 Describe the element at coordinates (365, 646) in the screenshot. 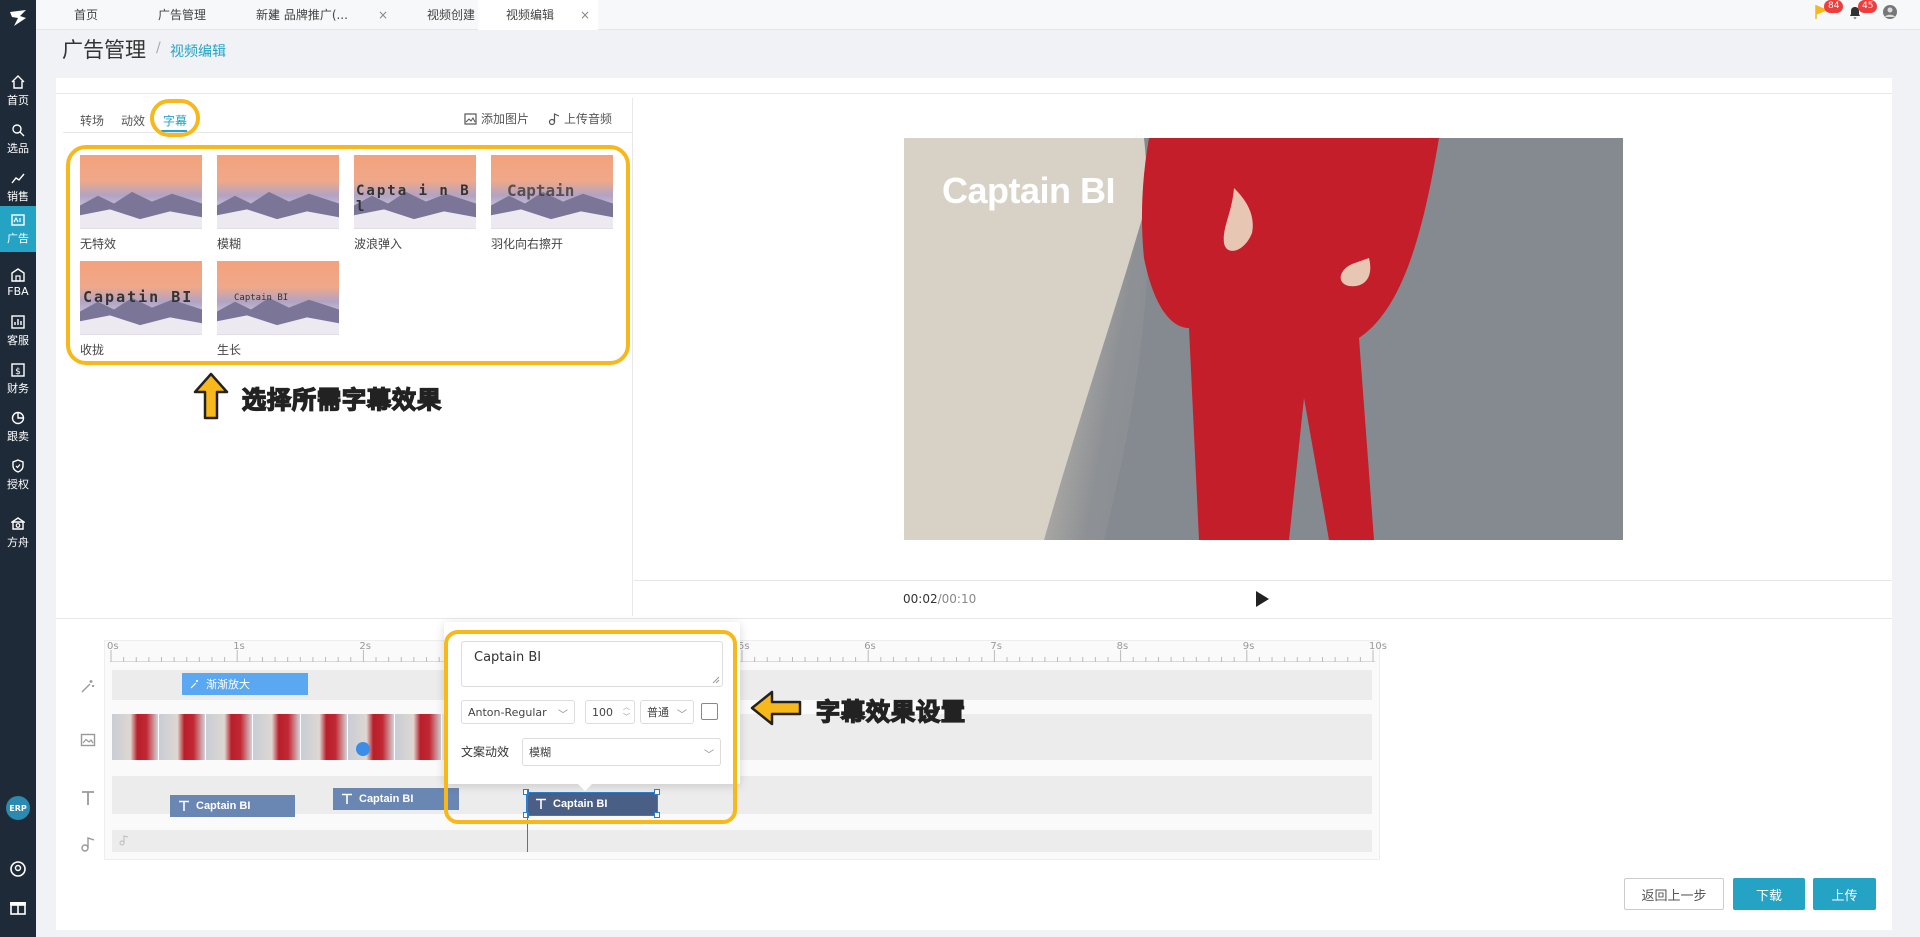

I see `ruler-label: 2s` at that location.